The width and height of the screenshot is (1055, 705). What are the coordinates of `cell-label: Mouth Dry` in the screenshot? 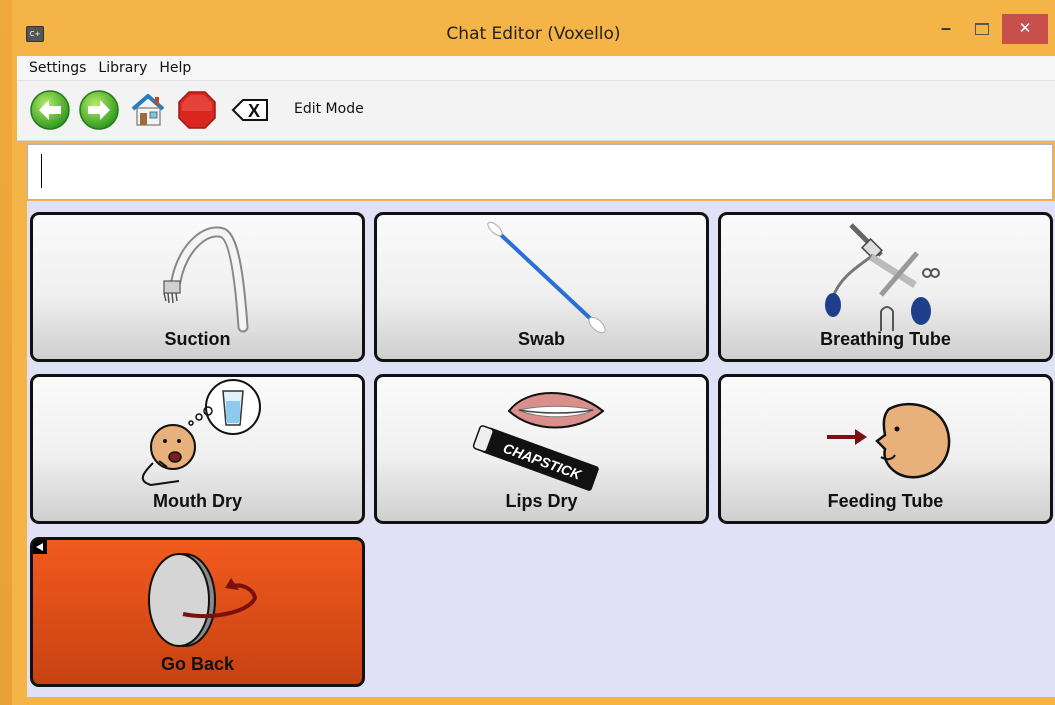 It's located at (197, 501).